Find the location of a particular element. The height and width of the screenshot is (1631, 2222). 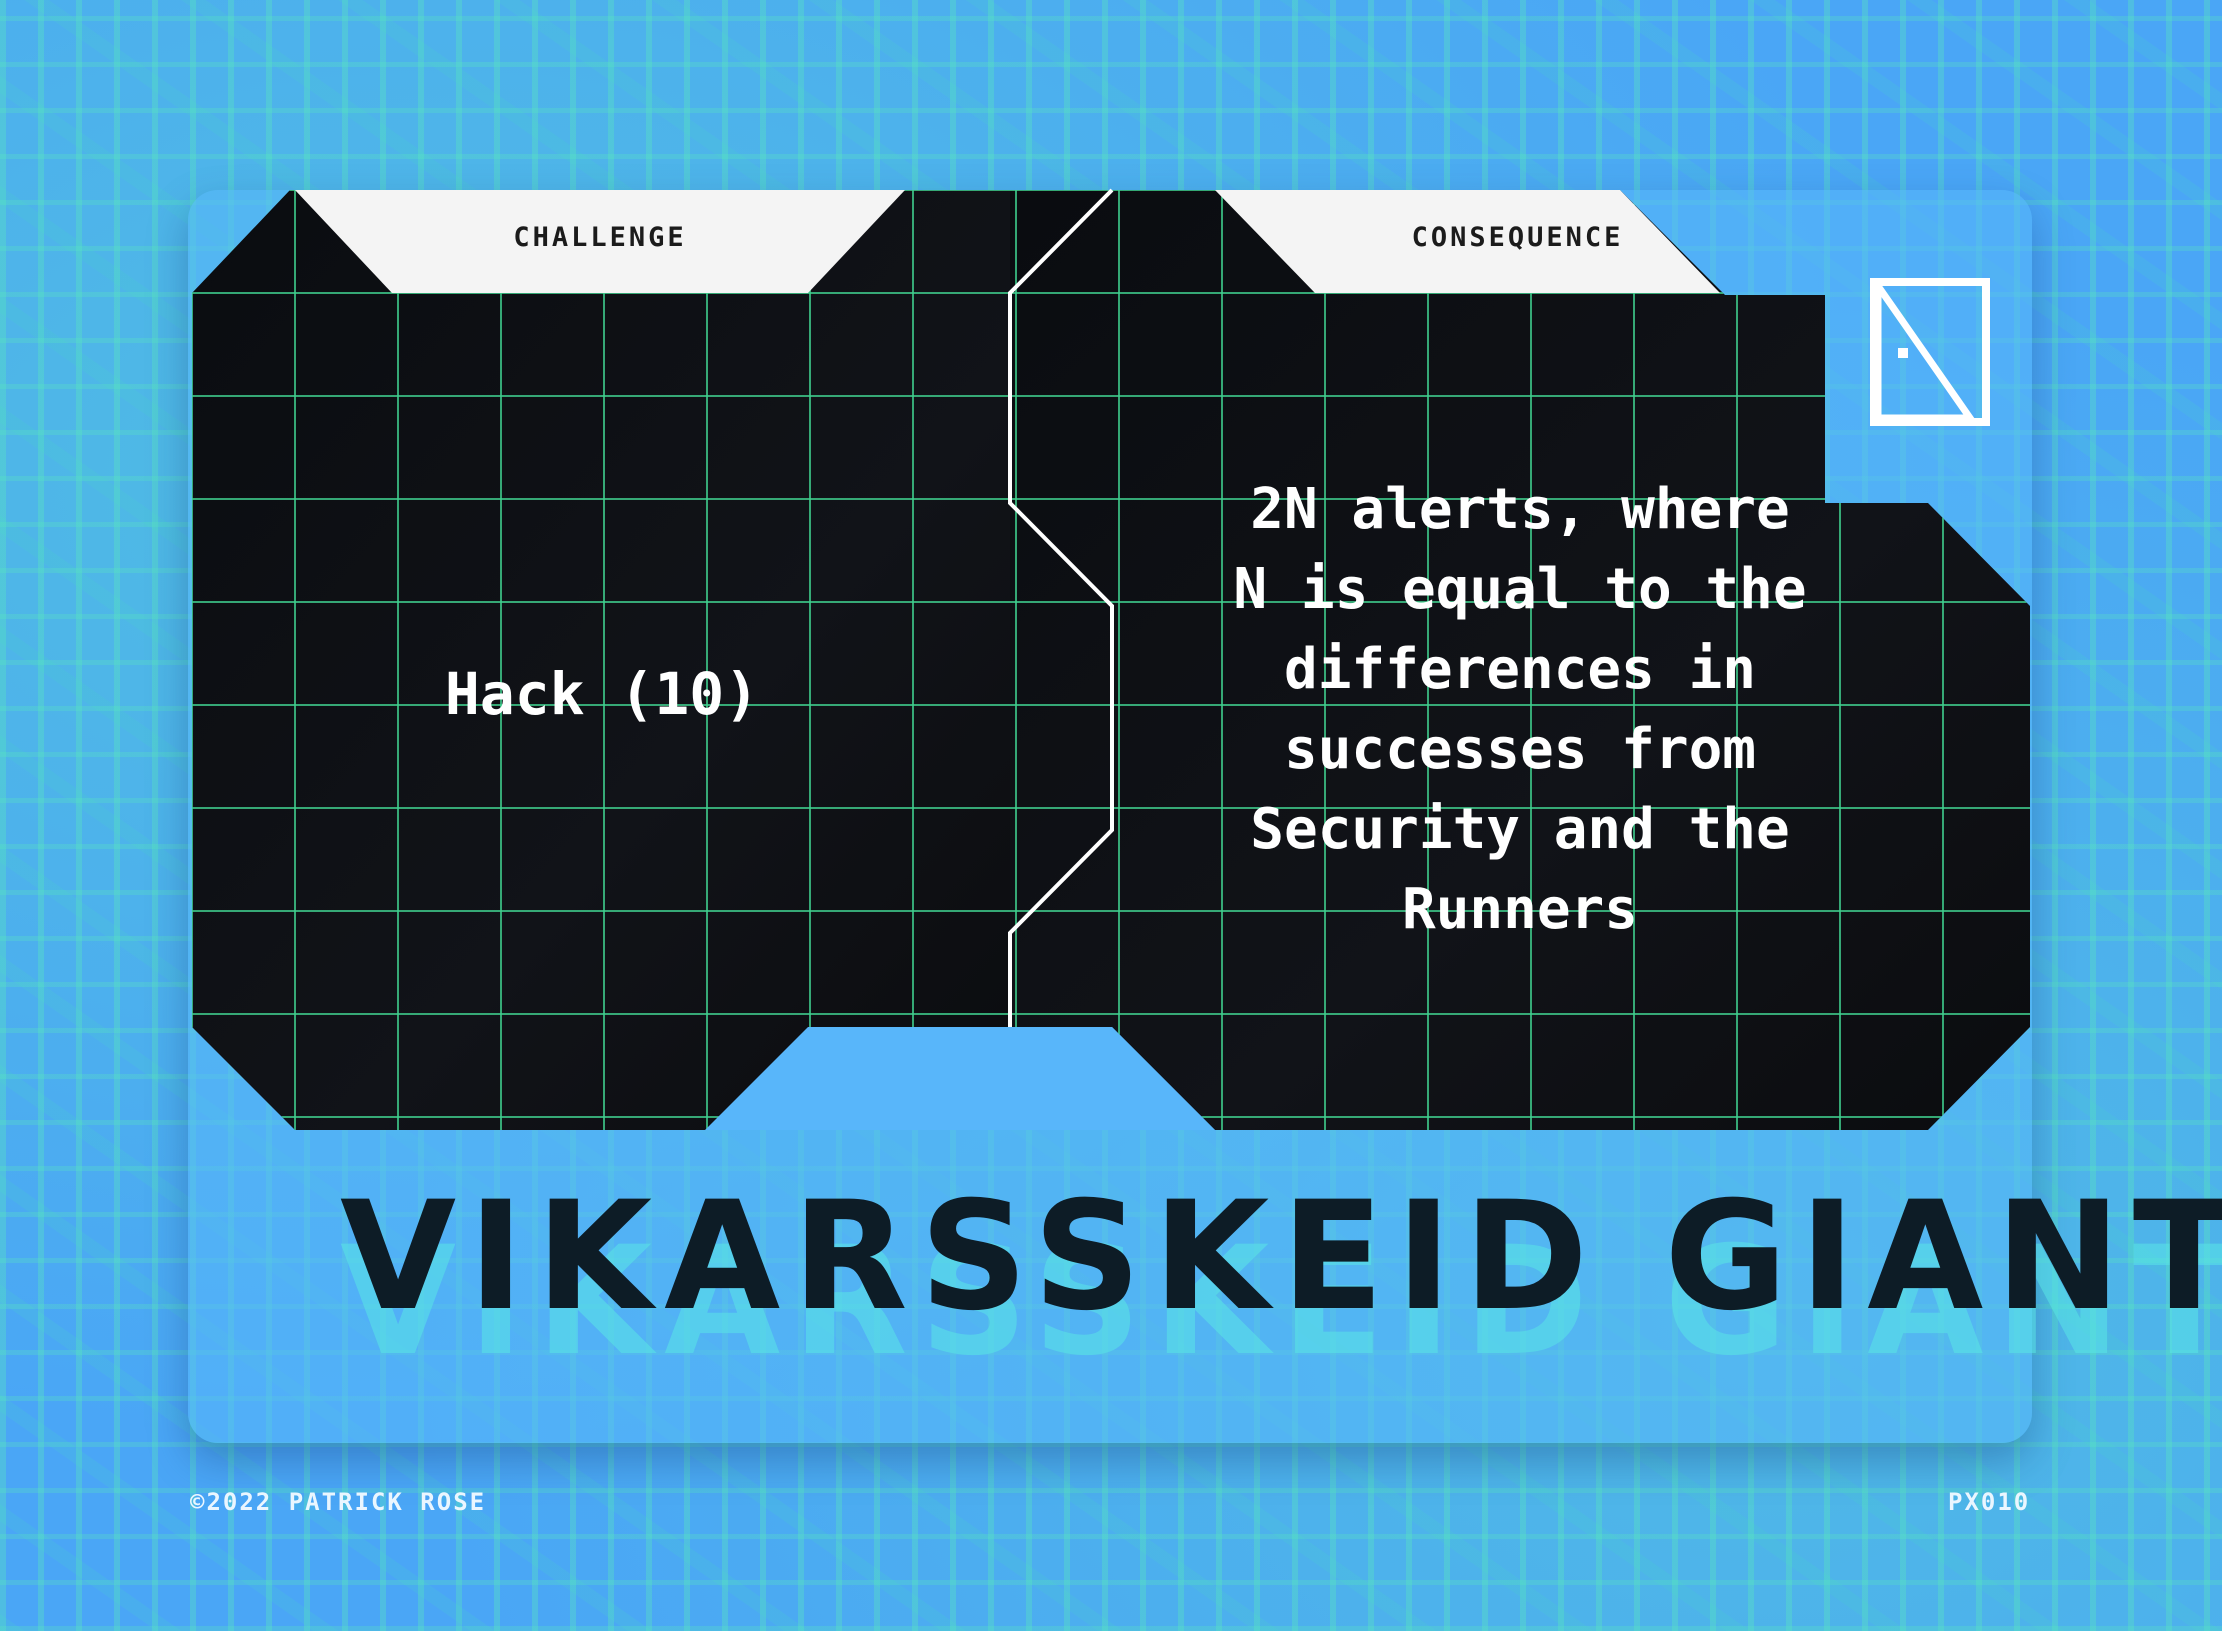

door-icon is located at coordinates (1930, 352).